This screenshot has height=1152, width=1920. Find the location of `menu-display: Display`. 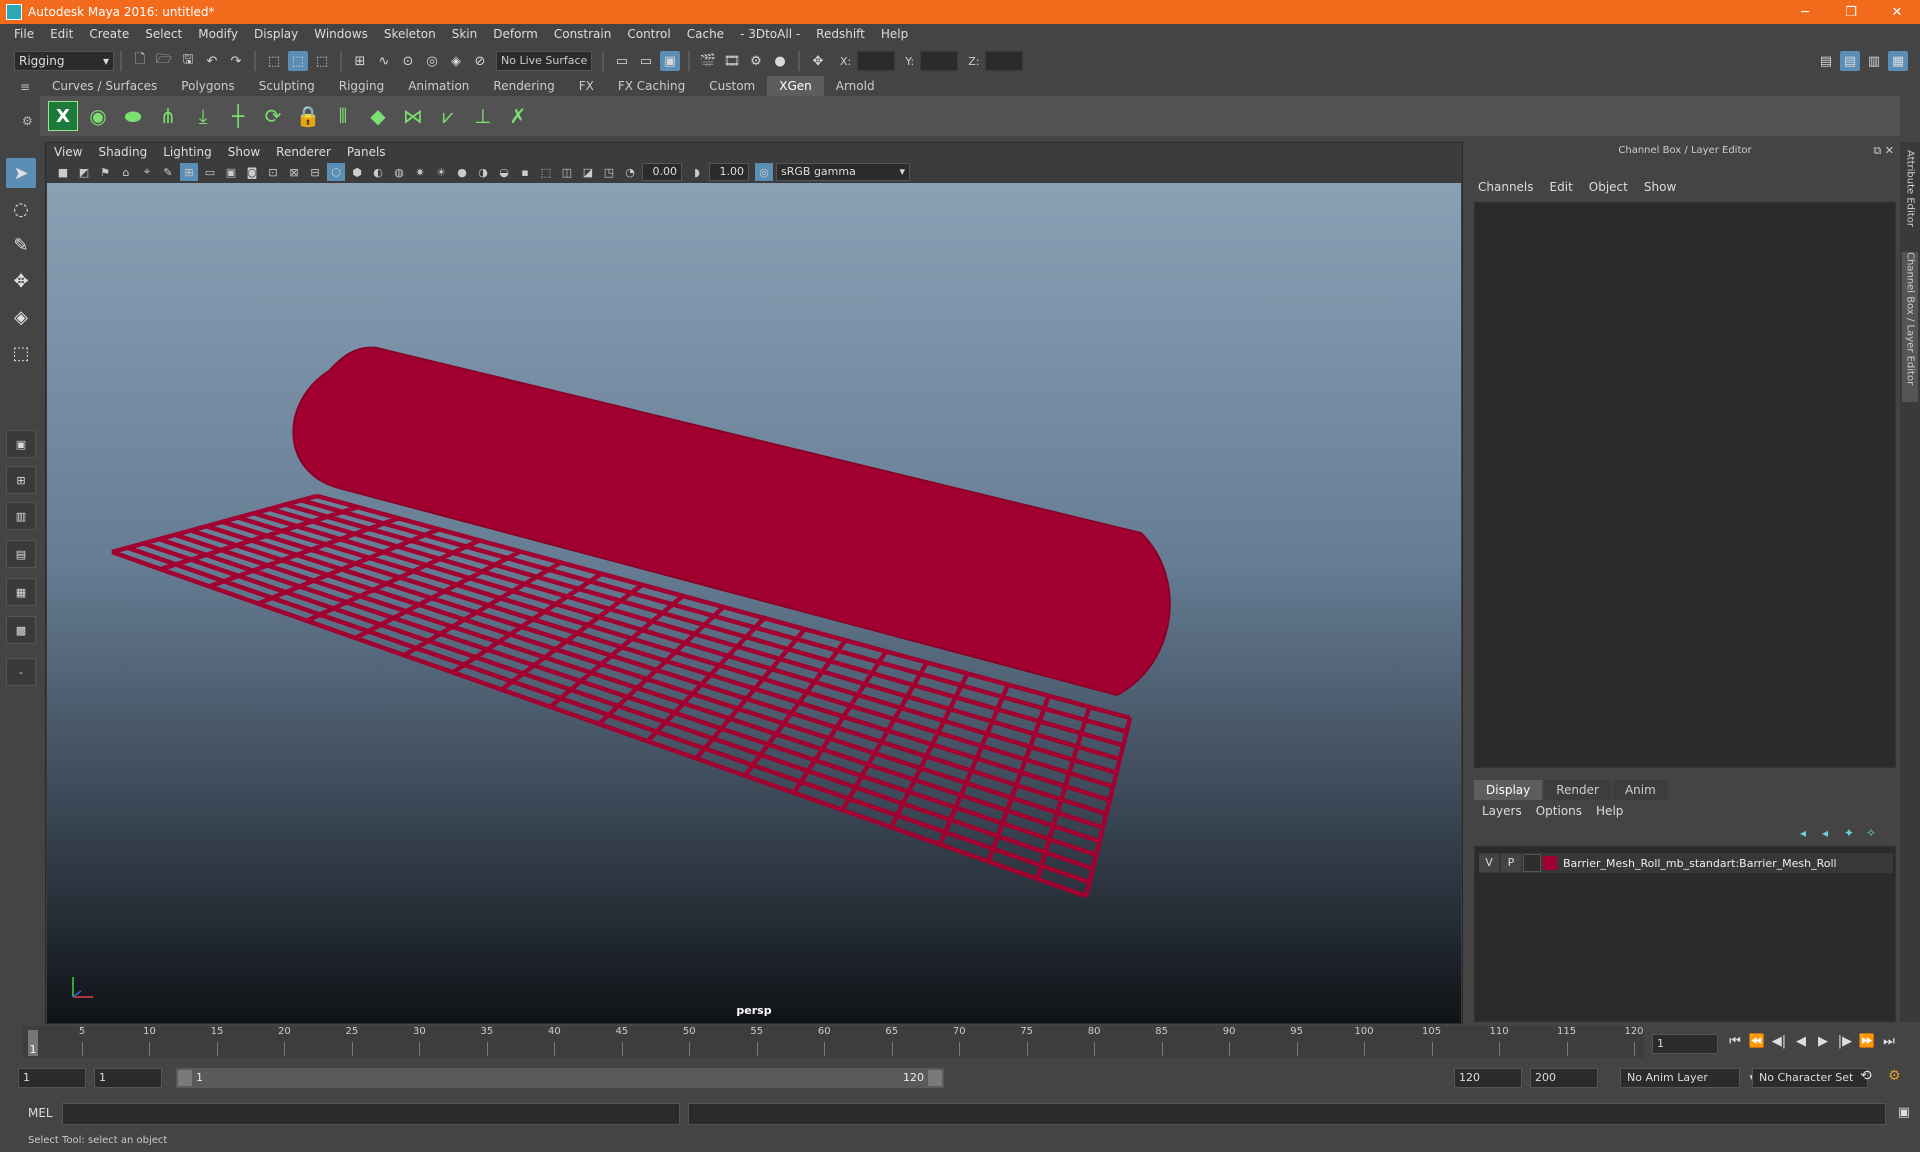

menu-display: Display is located at coordinates (276, 34).